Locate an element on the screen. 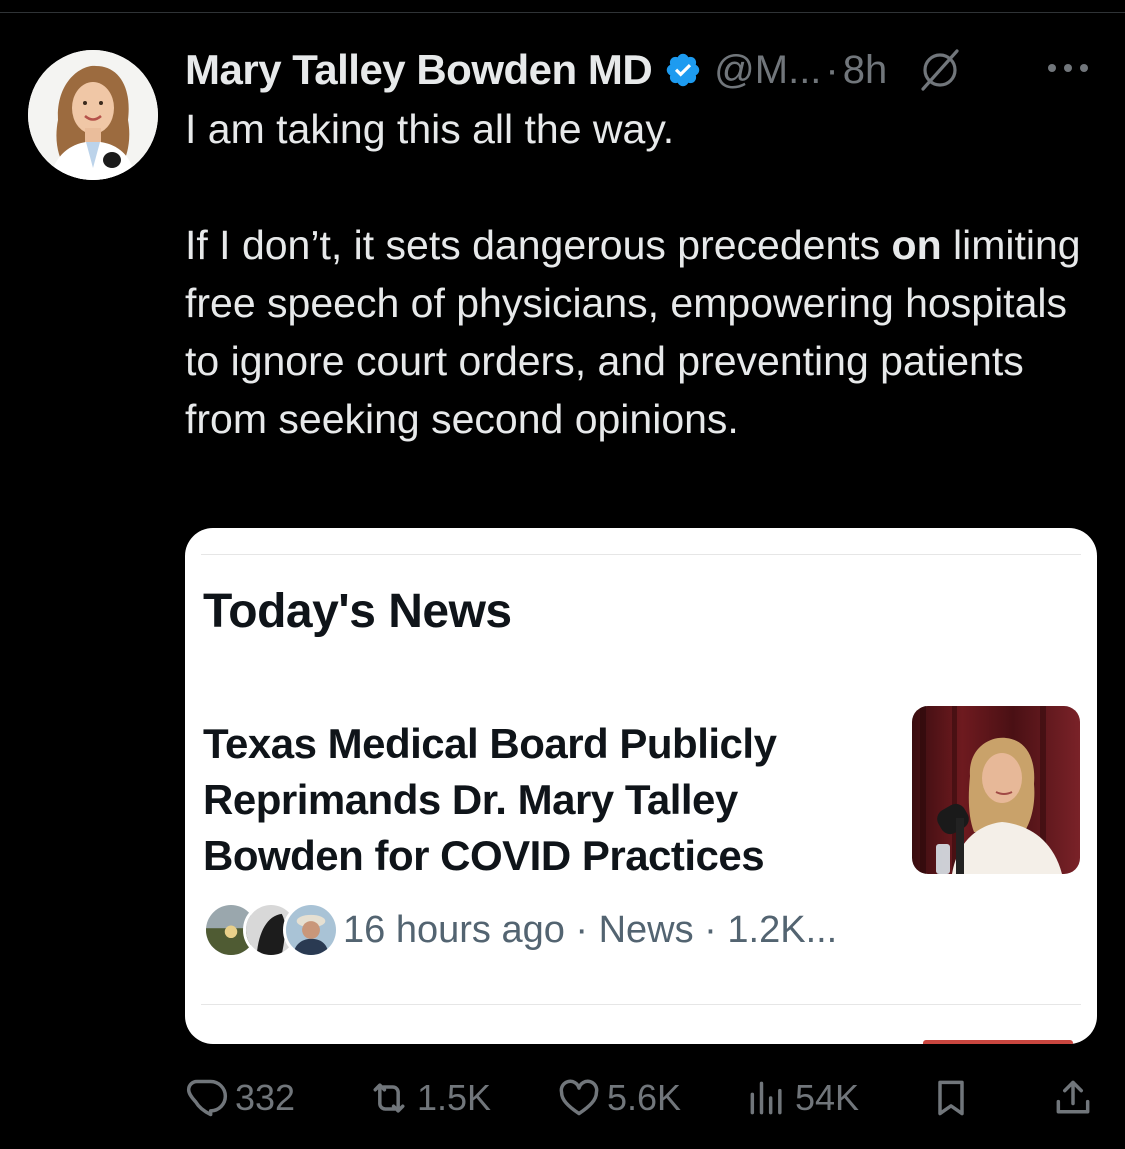  mini-avatar-person is located at coordinates (311, 930).